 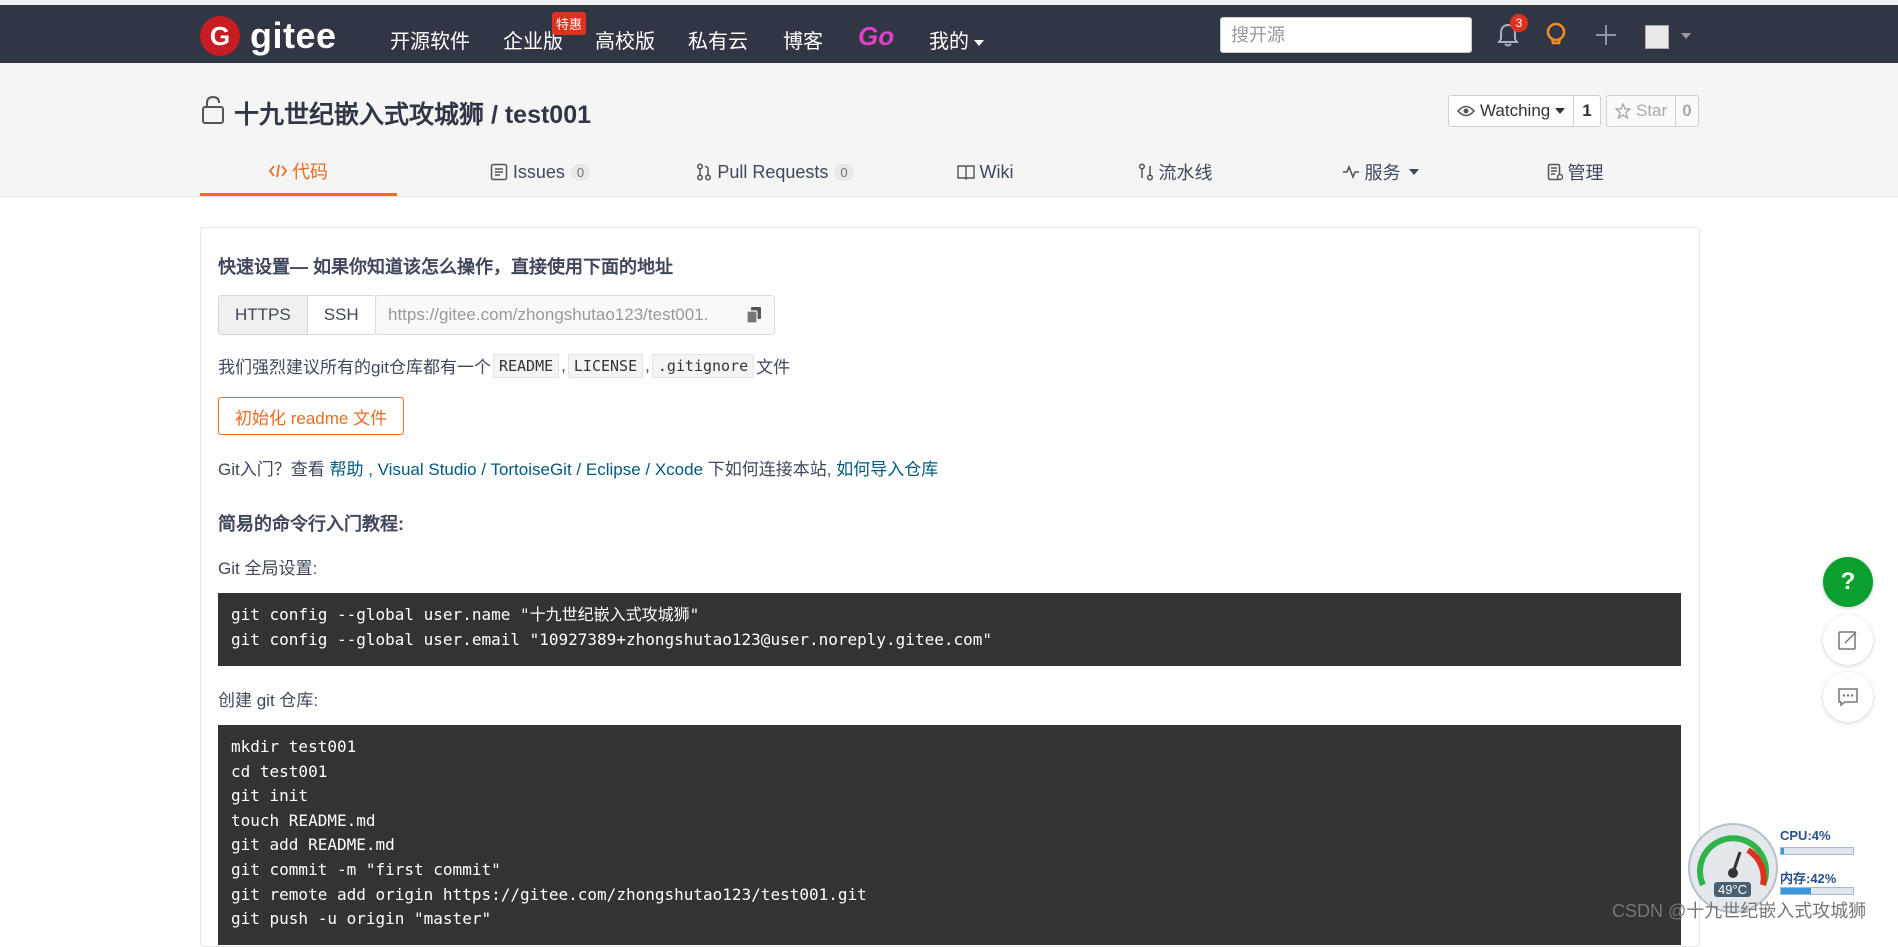 I want to click on repo-tabs: 代码 Issues 0 Pull Requests 0 Wiki 流水线 服务 管理, so click(x=950, y=172).